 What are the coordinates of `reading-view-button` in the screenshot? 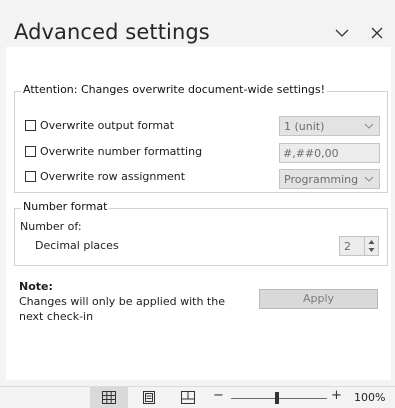 It's located at (188, 397).